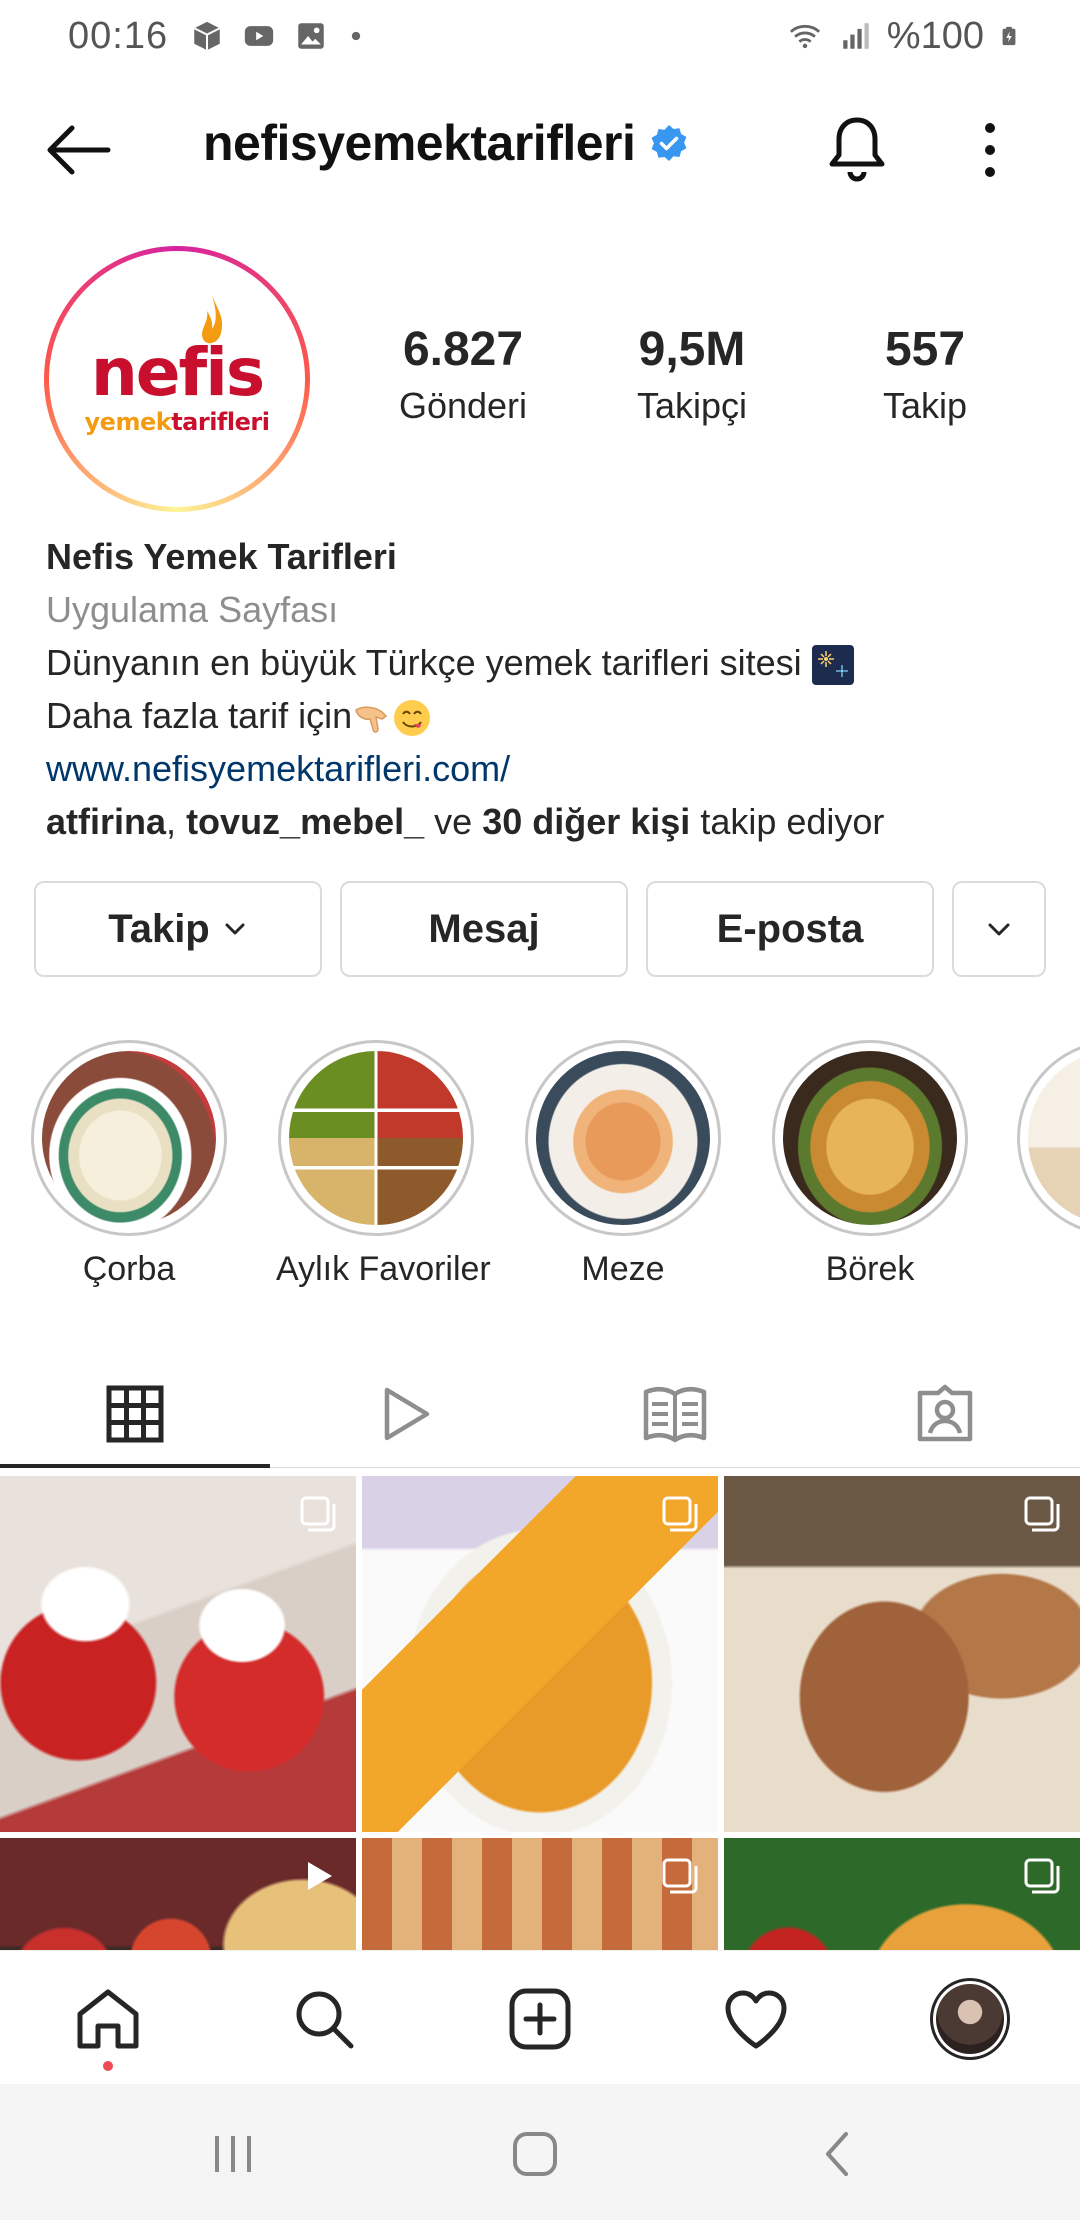 Image resolution: width=1080 pixels, height=2220 pixels. What do you see at coordinates (77, 150) in the screenshot?
I see `back-arrow-icon` at bounding box center [77, 150].